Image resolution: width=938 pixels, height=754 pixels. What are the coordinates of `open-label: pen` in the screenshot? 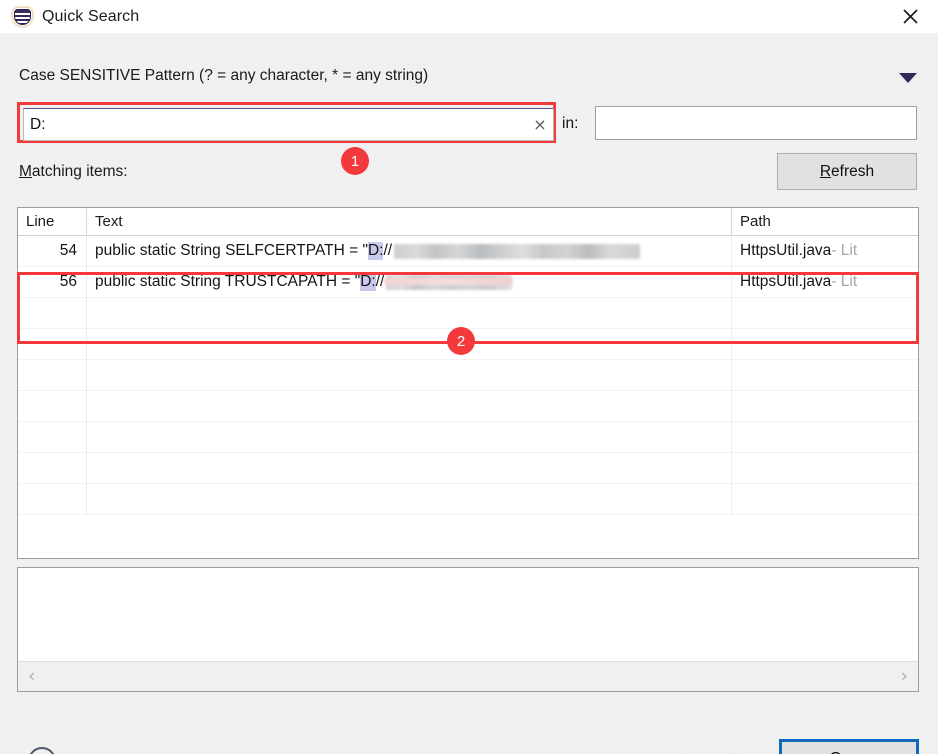 It's located at (855, 752).